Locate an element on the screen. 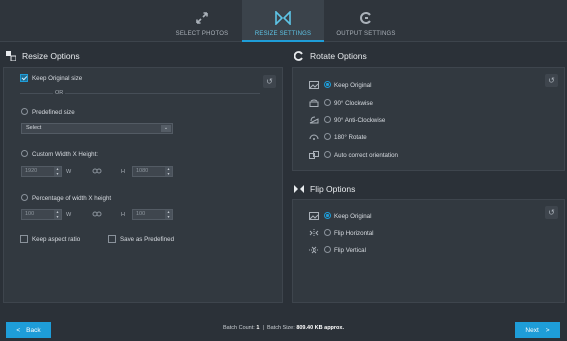 The height and width of the screenshot is (341, 567). keep-aspect-ratio-checkbox is located at coordinates (24, 239).